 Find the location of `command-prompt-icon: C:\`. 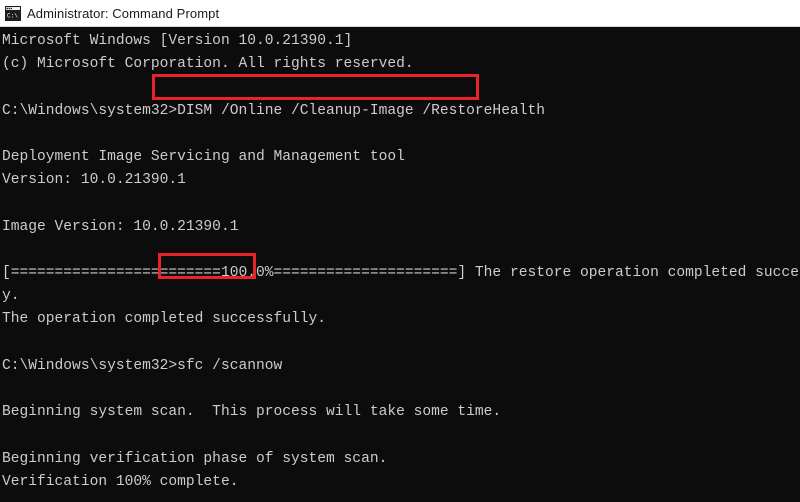

command-prompt-icon: C:\ is located at coordinates (13, 13).